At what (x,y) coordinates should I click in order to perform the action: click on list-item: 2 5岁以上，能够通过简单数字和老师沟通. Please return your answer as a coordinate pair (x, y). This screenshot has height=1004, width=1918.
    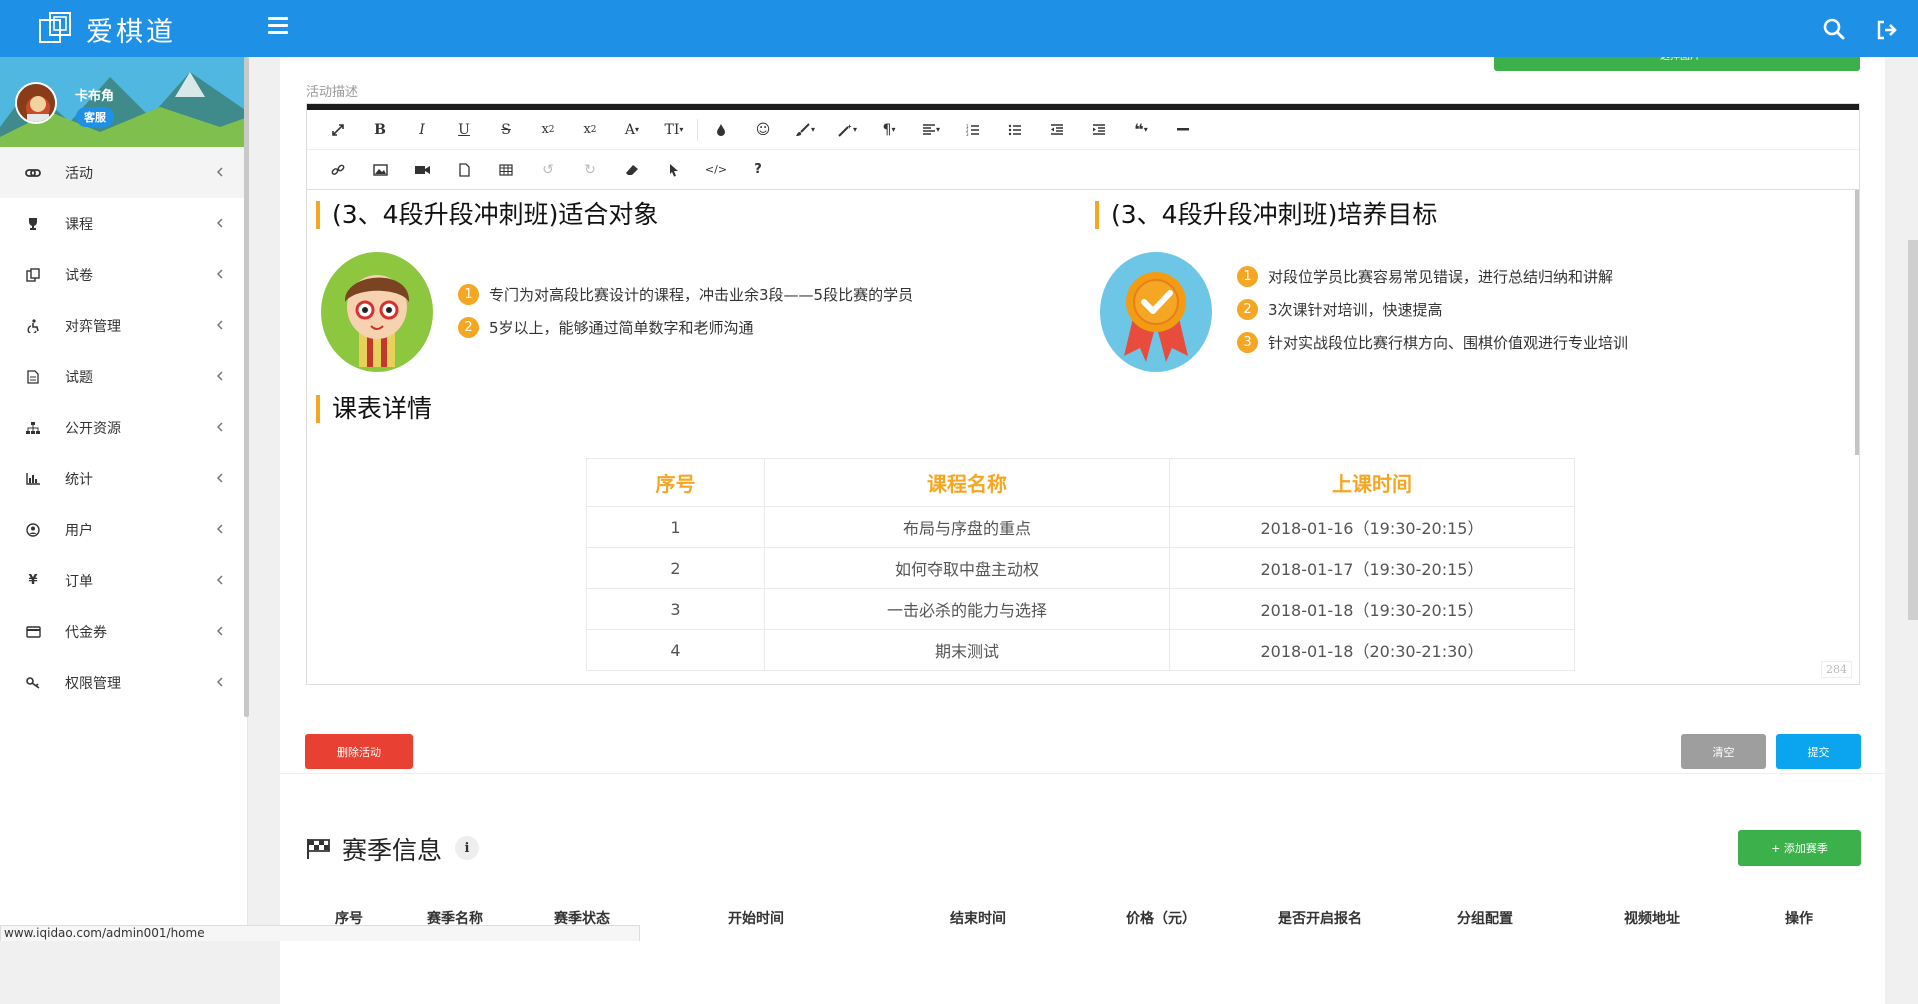
    Looking at the image, I should click on (606, 327).